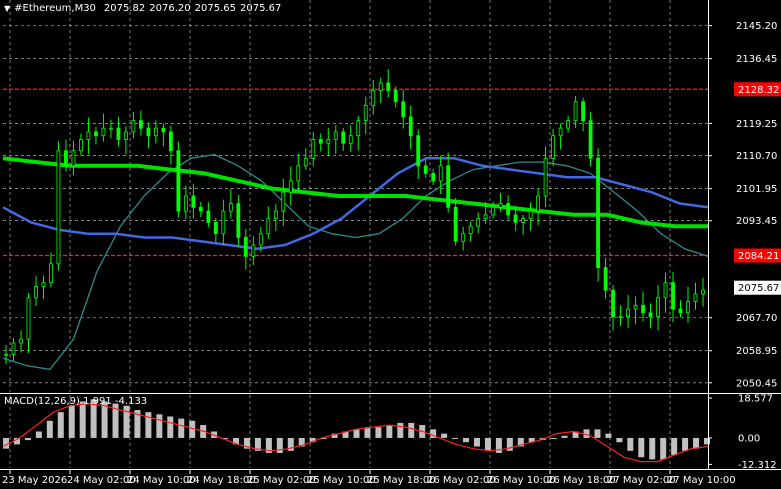 The width and height of the screenshot is (781, 489). I want to click on x-tick-label: 25 May 10:00, so click(341, 480).